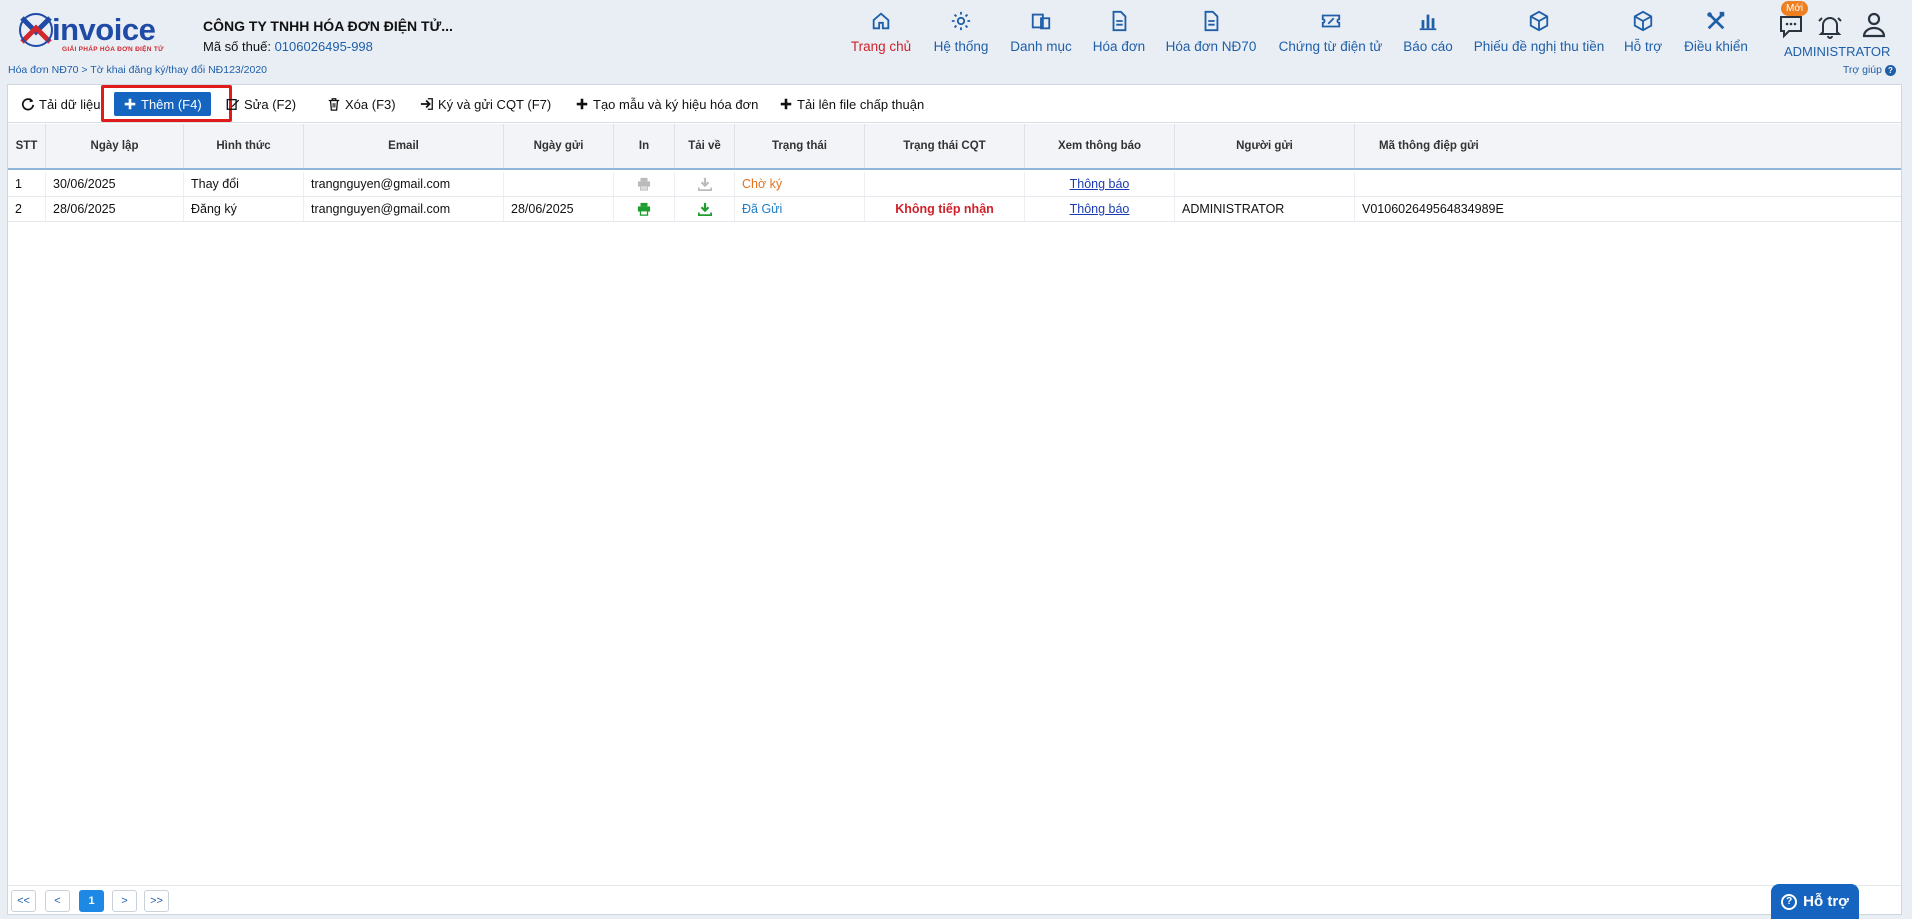 The height and width of the screenshot is (919, 1912). I want to click on download-icon, so click(704, 209).